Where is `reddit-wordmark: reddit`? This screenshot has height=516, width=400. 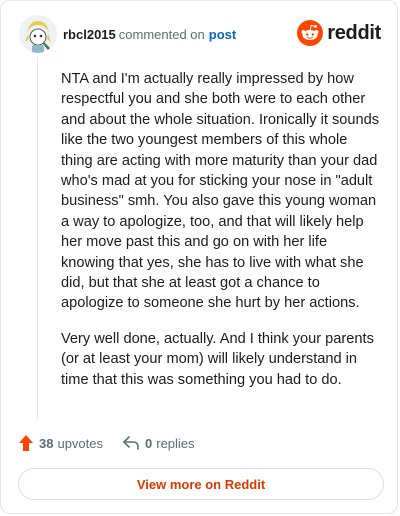
reddit-wordmark: reddit is located at coordinates (354, 32).